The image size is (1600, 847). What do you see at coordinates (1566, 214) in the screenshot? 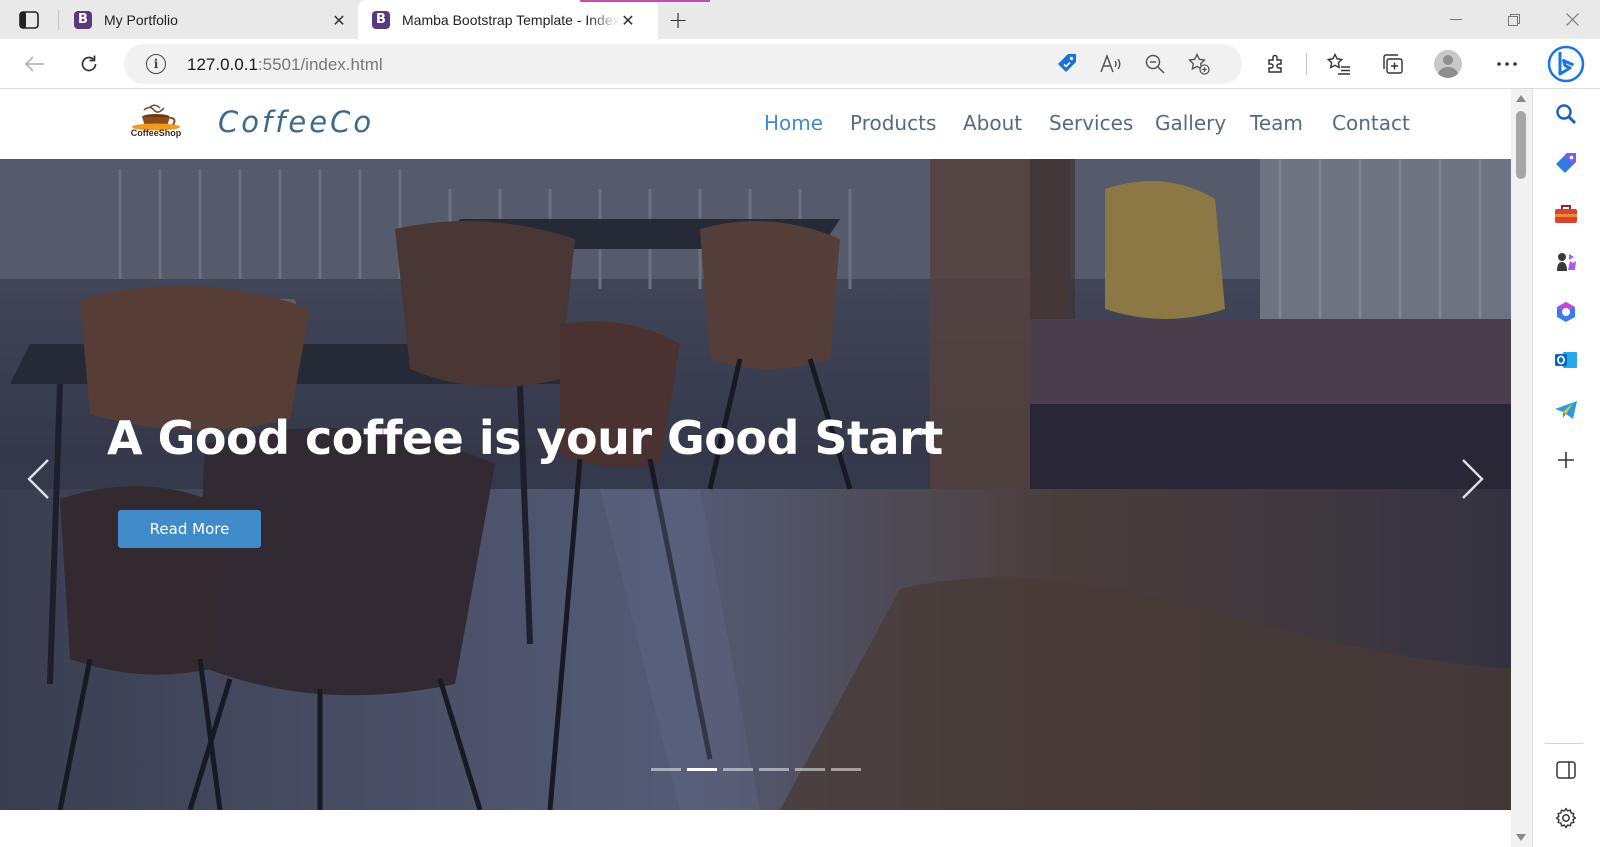
I see `tools-briefcase-icon` at bounding box center [1566, 214].